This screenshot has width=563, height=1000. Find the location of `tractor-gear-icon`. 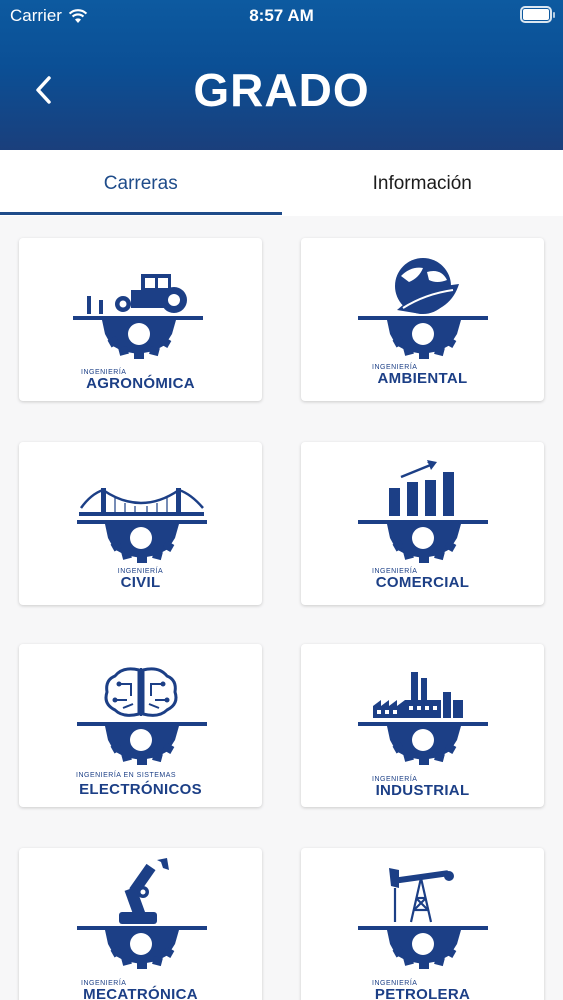

tractor-gear-icon is located at coordinates (138, 316).